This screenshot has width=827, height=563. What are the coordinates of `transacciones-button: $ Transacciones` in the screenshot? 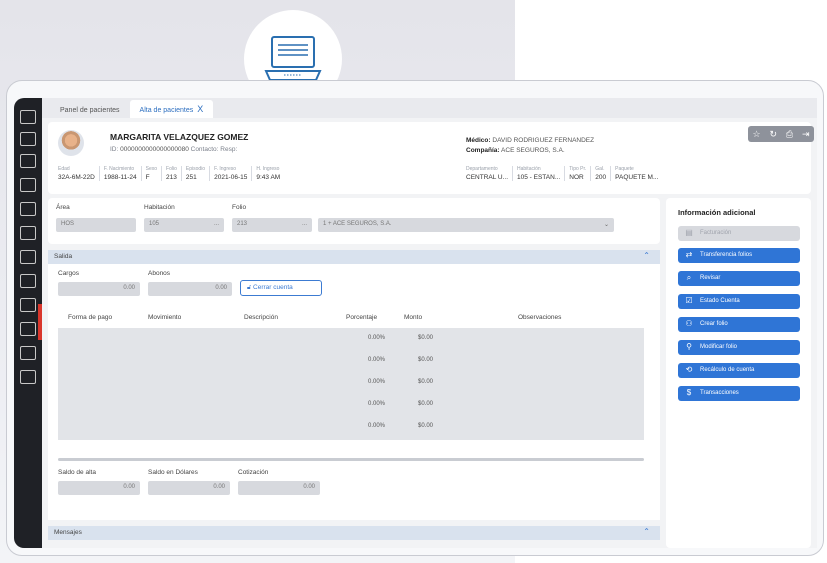 It's located at (739, 393).